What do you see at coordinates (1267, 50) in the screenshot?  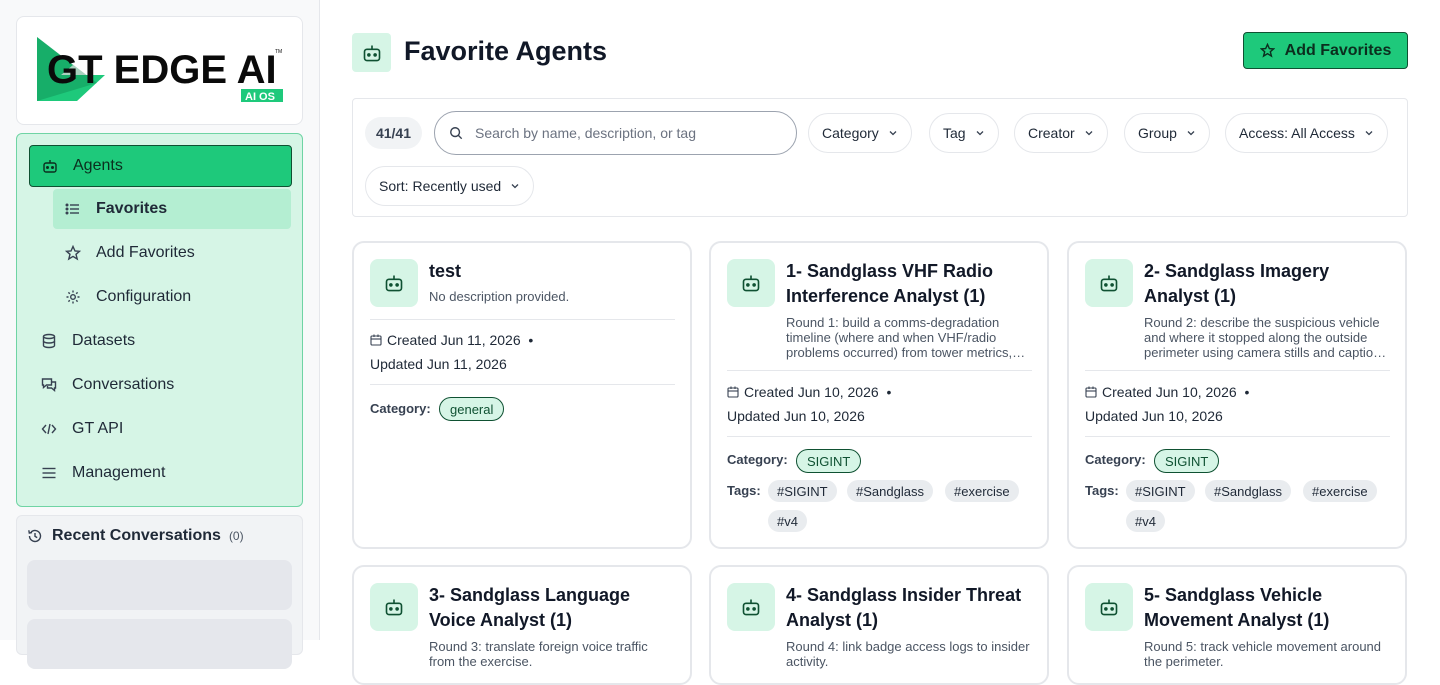 I see `star-icon` at bounding box center [1267, 50].